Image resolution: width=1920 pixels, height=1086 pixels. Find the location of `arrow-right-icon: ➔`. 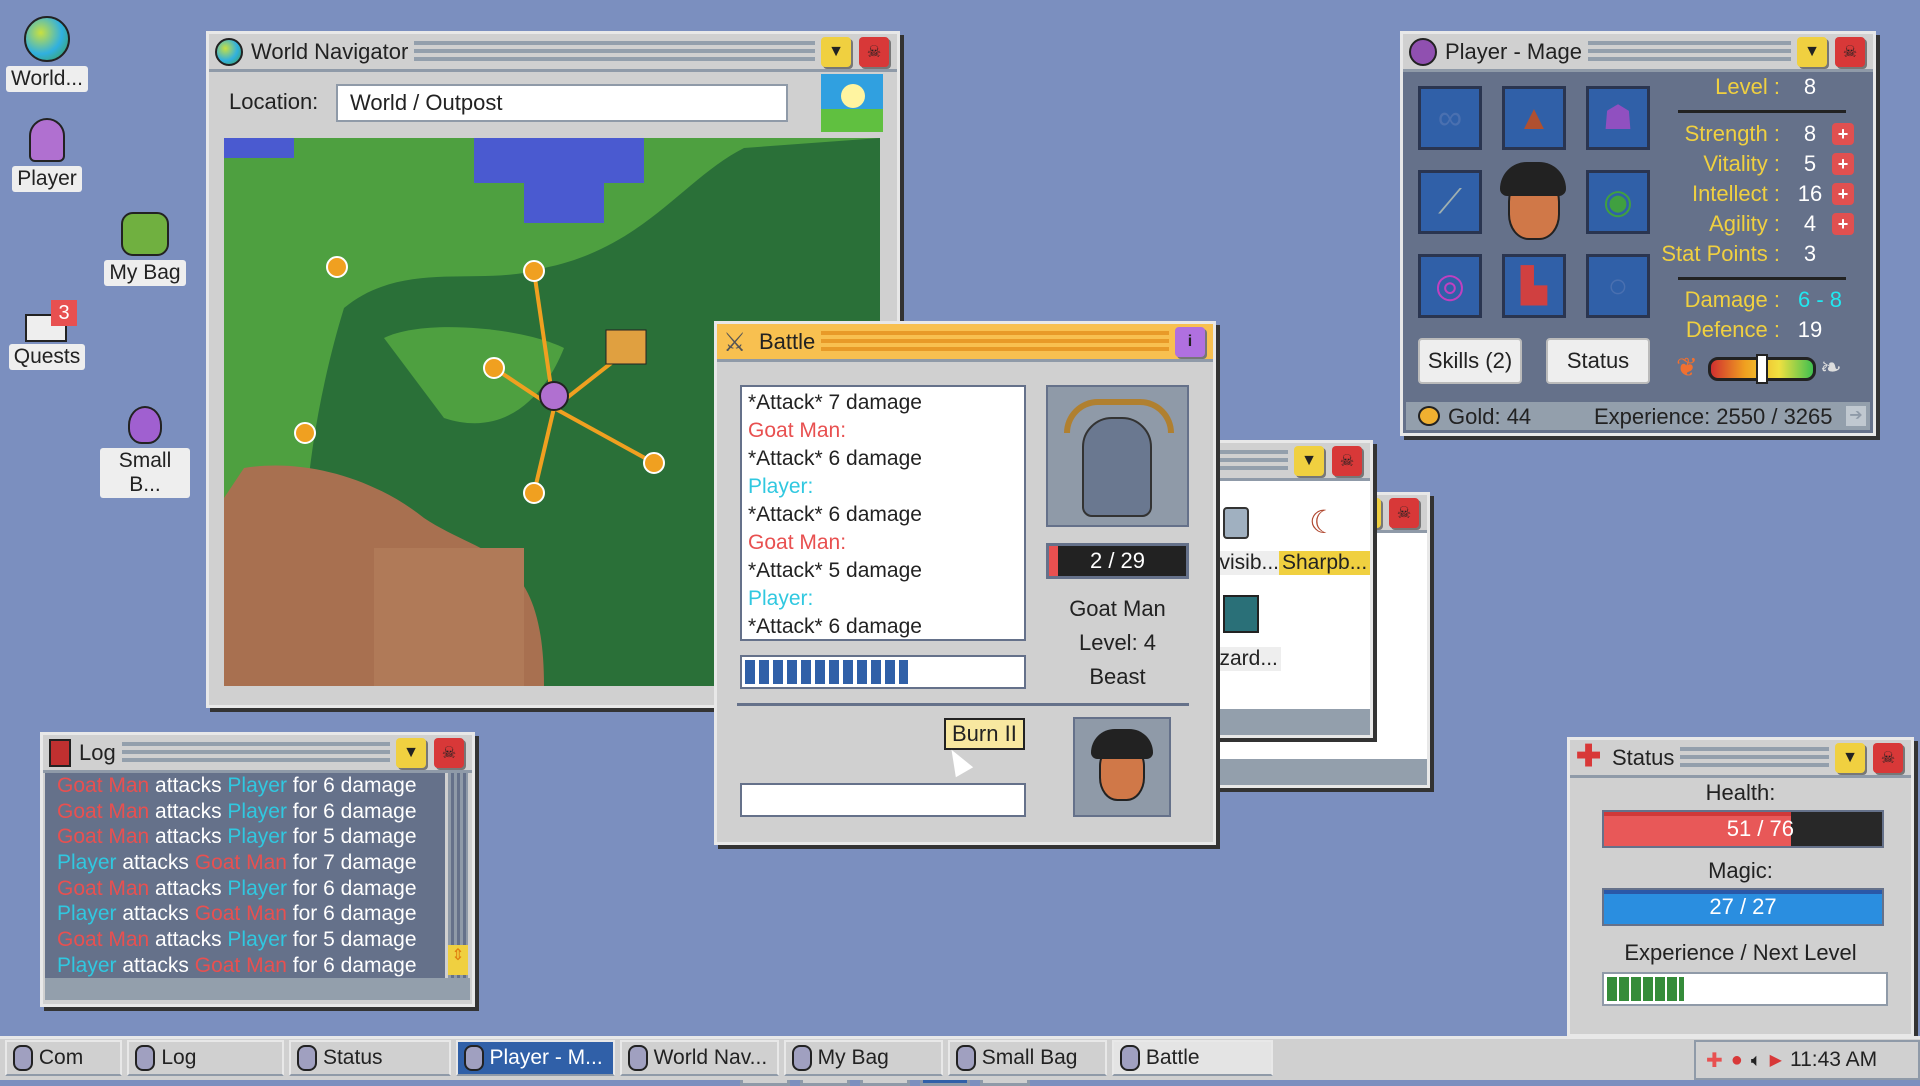

arrow-right-icon: ➔ is located at coordinates (1856, 416).